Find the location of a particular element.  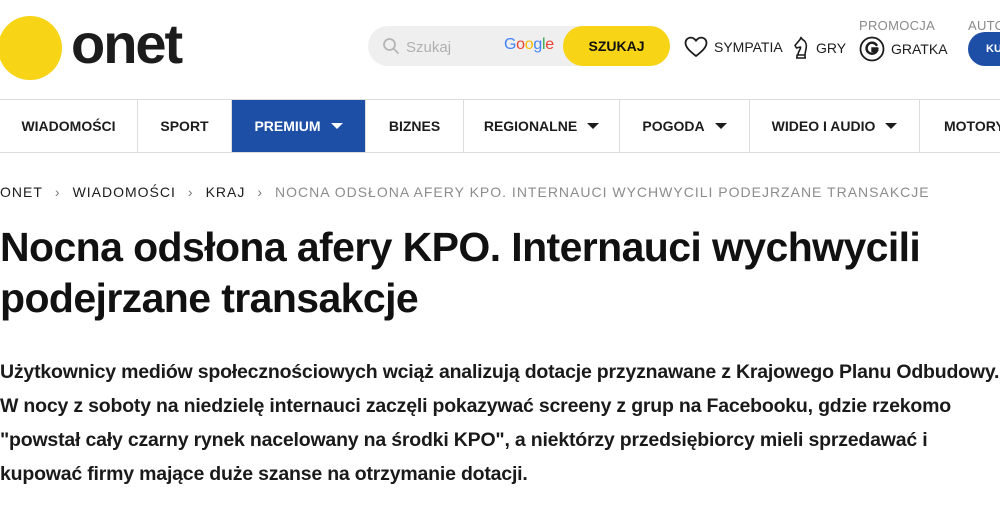

nav-item-regionalne: REGIONALNE is located at coordinates (542, 126).